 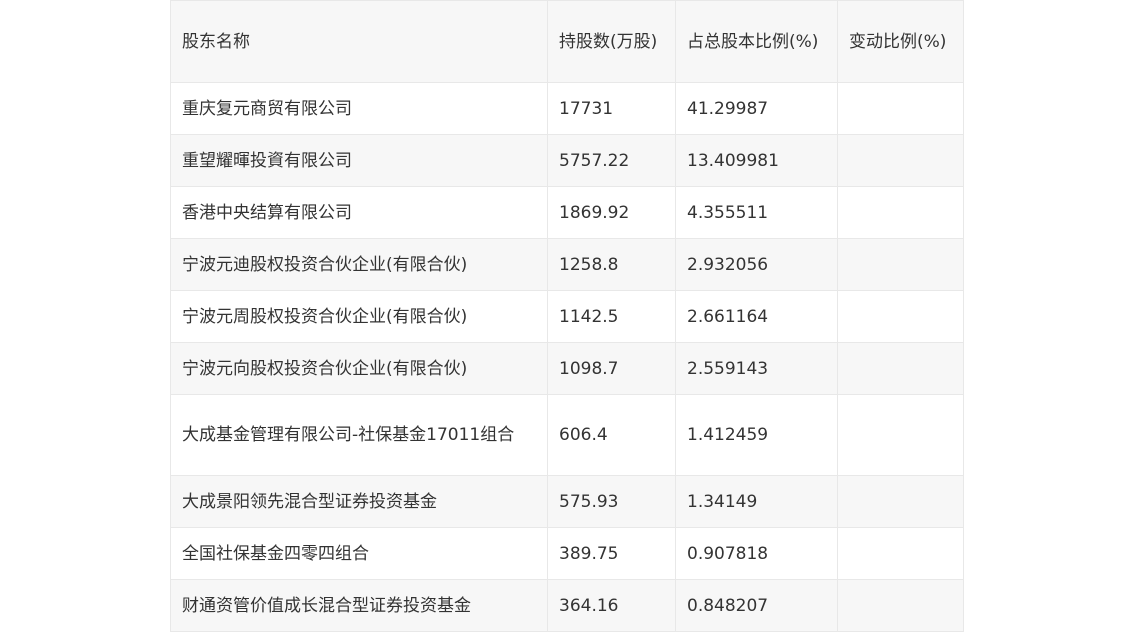 I want to click on shares-held: 364.16, so click(x=611, y=605).